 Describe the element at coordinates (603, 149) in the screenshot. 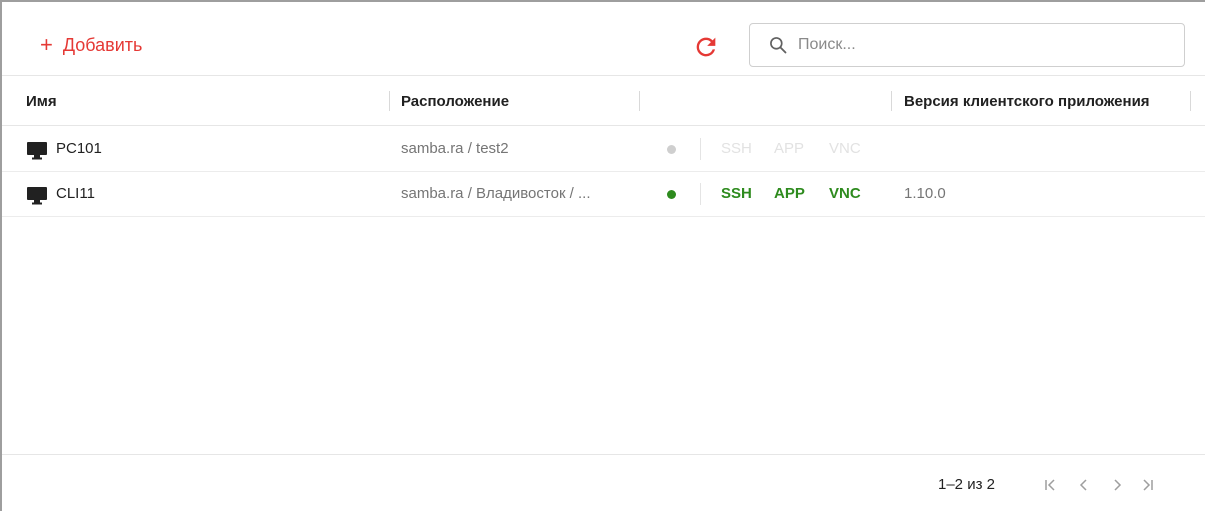

I see `table-row: PC101 samba.ra / test2 SSH APP VNC` at that location.